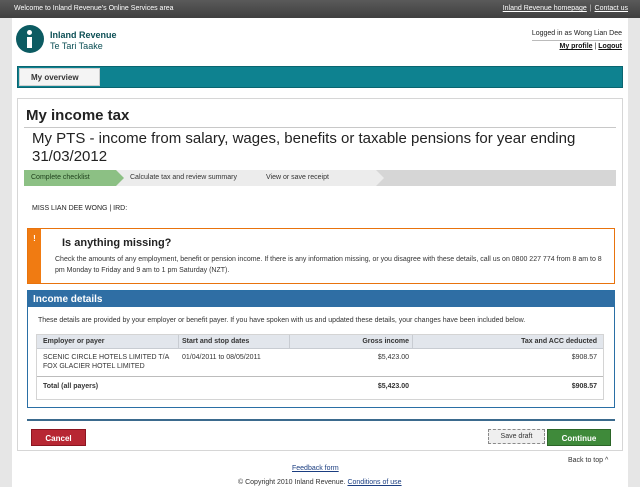  Describe the element at coordinates (74, 341) in the screenshot. I see `col-employer: Employer or payer` at that location.